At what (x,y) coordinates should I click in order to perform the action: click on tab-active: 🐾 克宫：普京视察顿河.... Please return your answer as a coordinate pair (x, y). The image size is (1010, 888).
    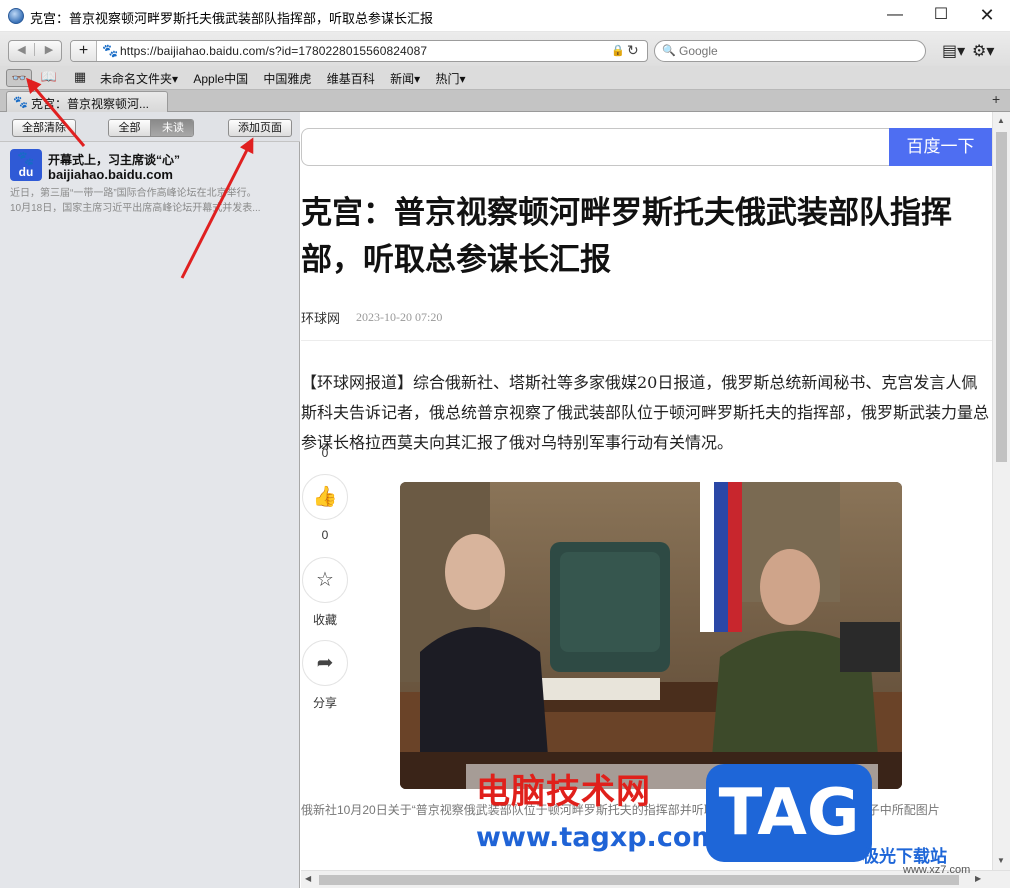
    Looking at the image, I should click on (87, 101).